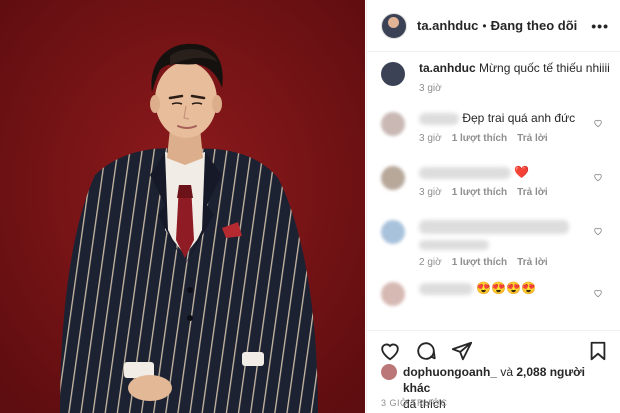 This screenshot has width=620, height=413. Describe the element at coordinates (430, 88) in the screenshot. I see `caption-time: 3 giờ` at that location.